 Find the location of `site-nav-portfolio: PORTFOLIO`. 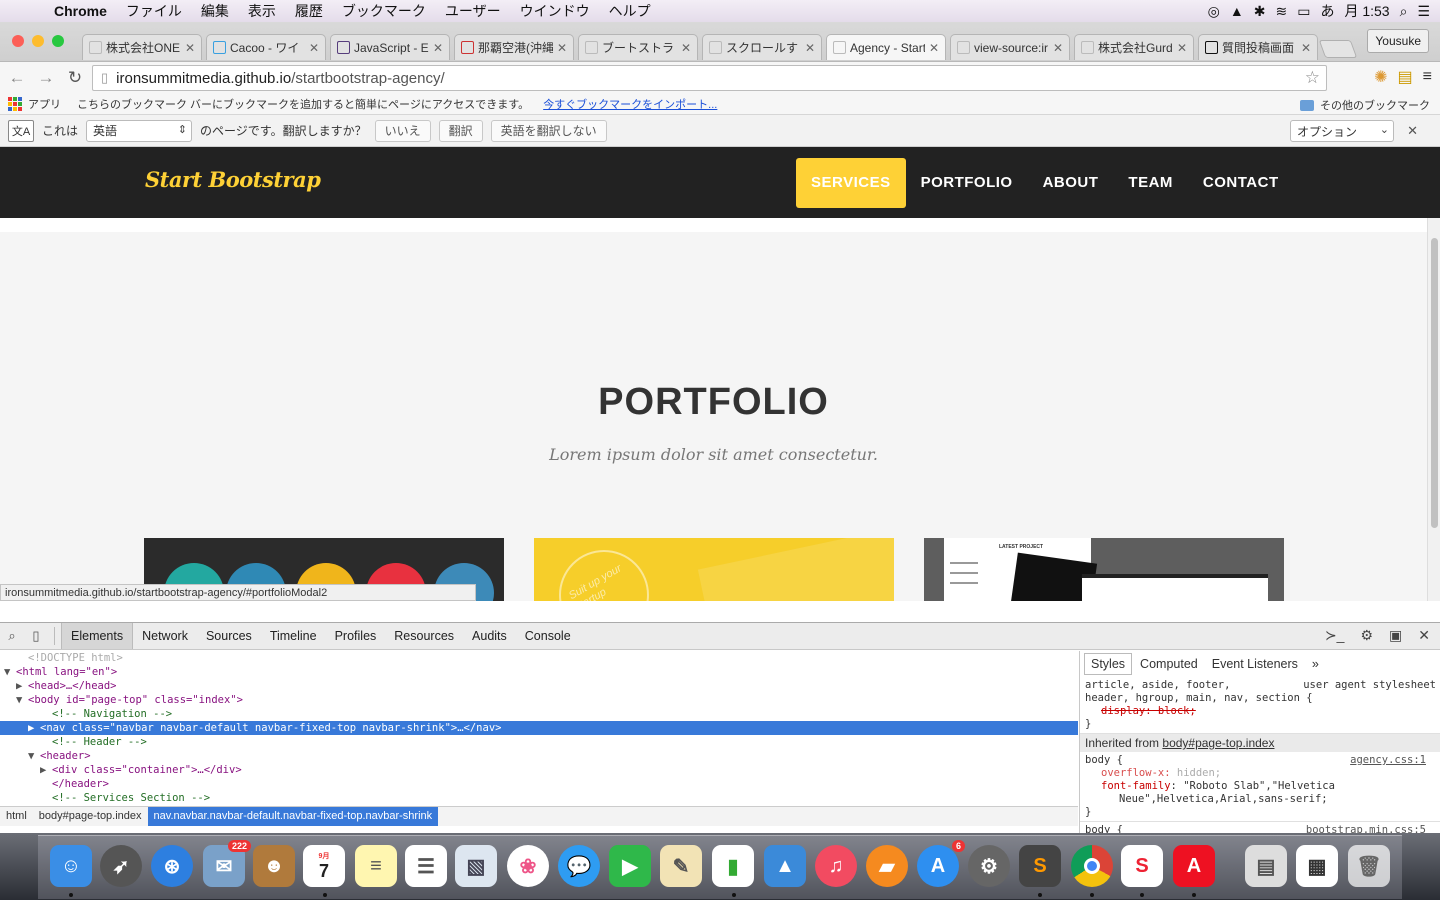

site-nav-portfolio: PORTFOLIO is located at coordinates (967, 183).